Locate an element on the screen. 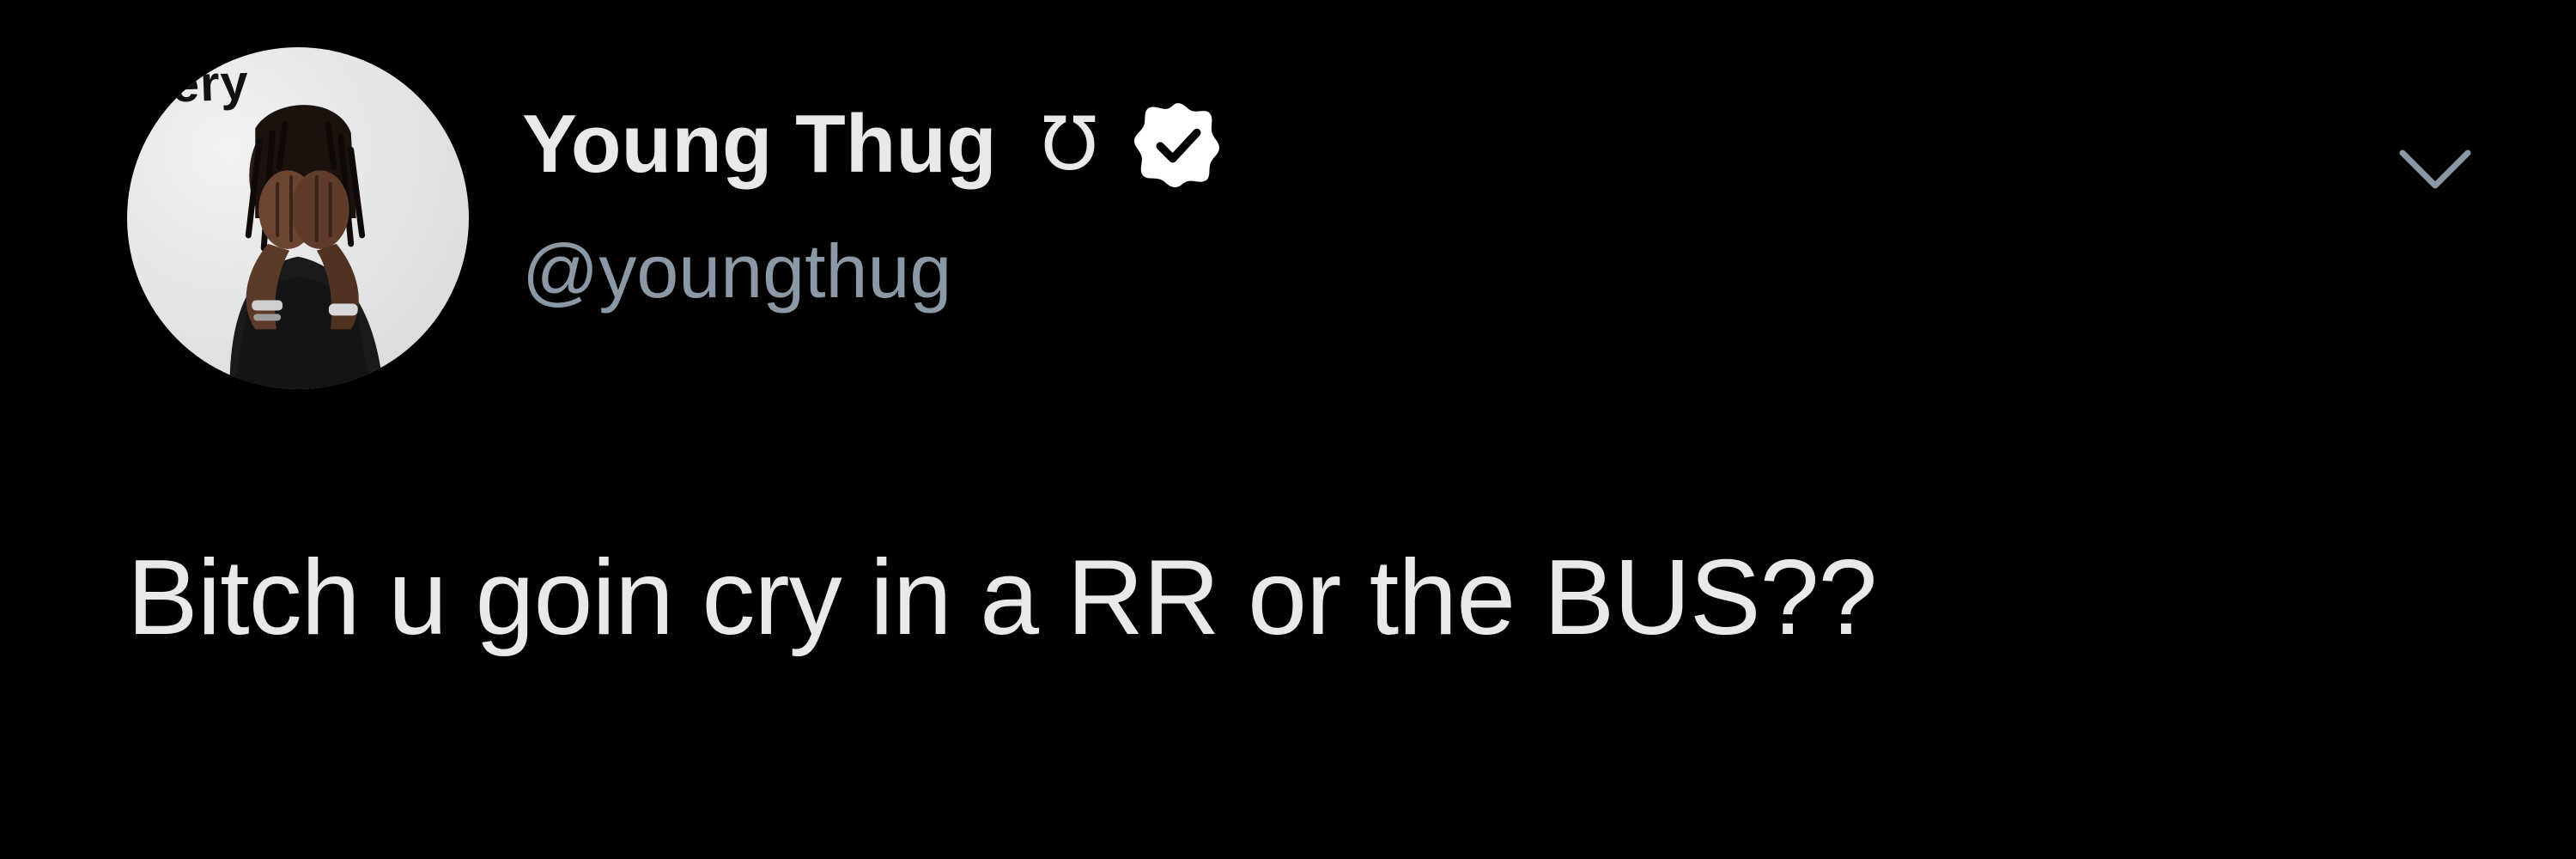 The width and height of the screenshot is (2576, 859). verified-badge-icon is located at coordinates (1178, 144).